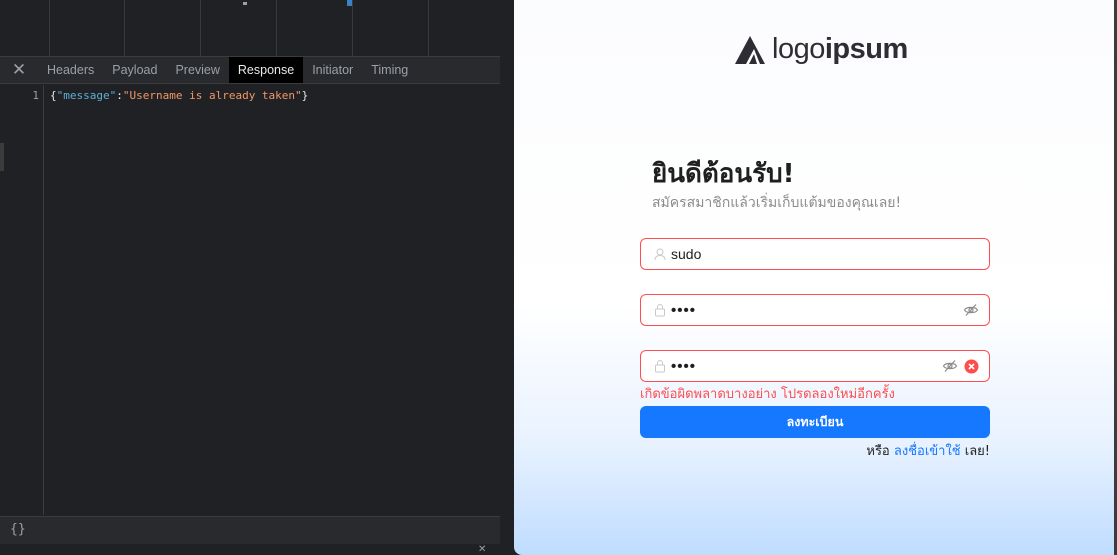  I want to click on json-brace-open: {, so click(53, 95).